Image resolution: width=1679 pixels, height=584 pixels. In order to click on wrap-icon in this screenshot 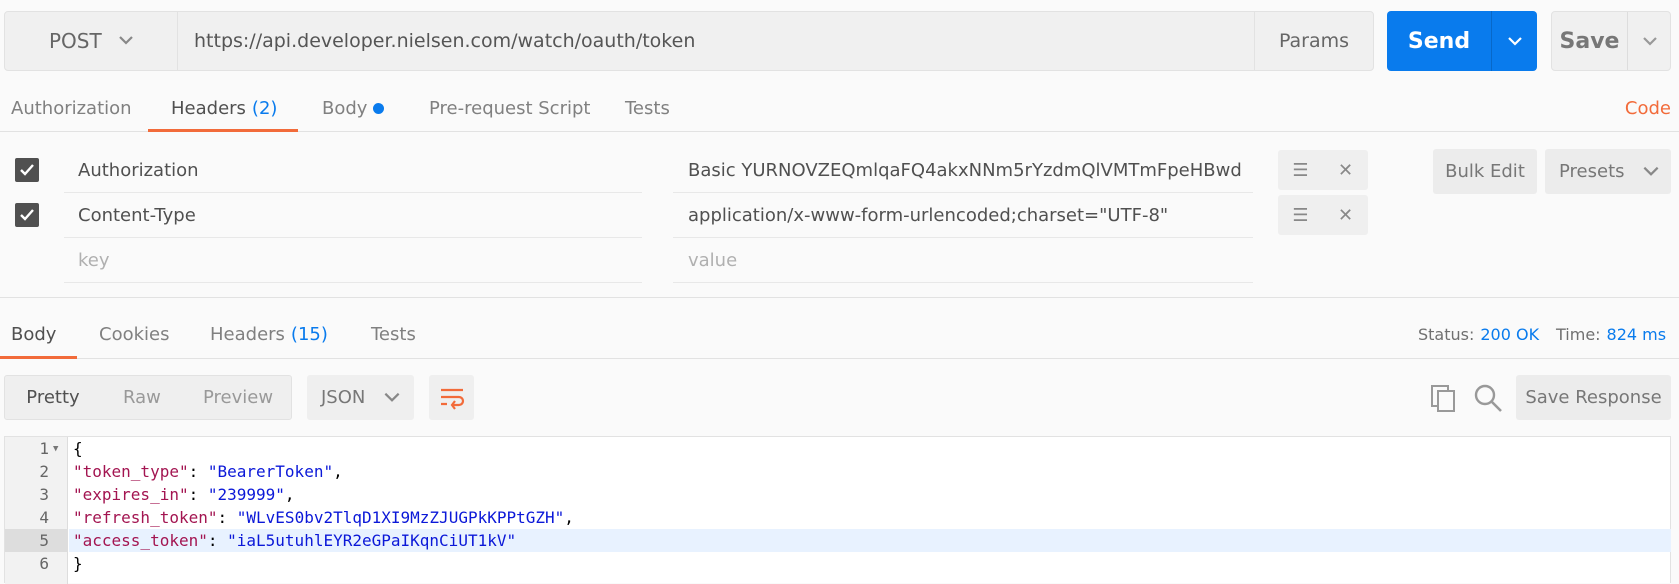, I will do `click(452, 399)`.